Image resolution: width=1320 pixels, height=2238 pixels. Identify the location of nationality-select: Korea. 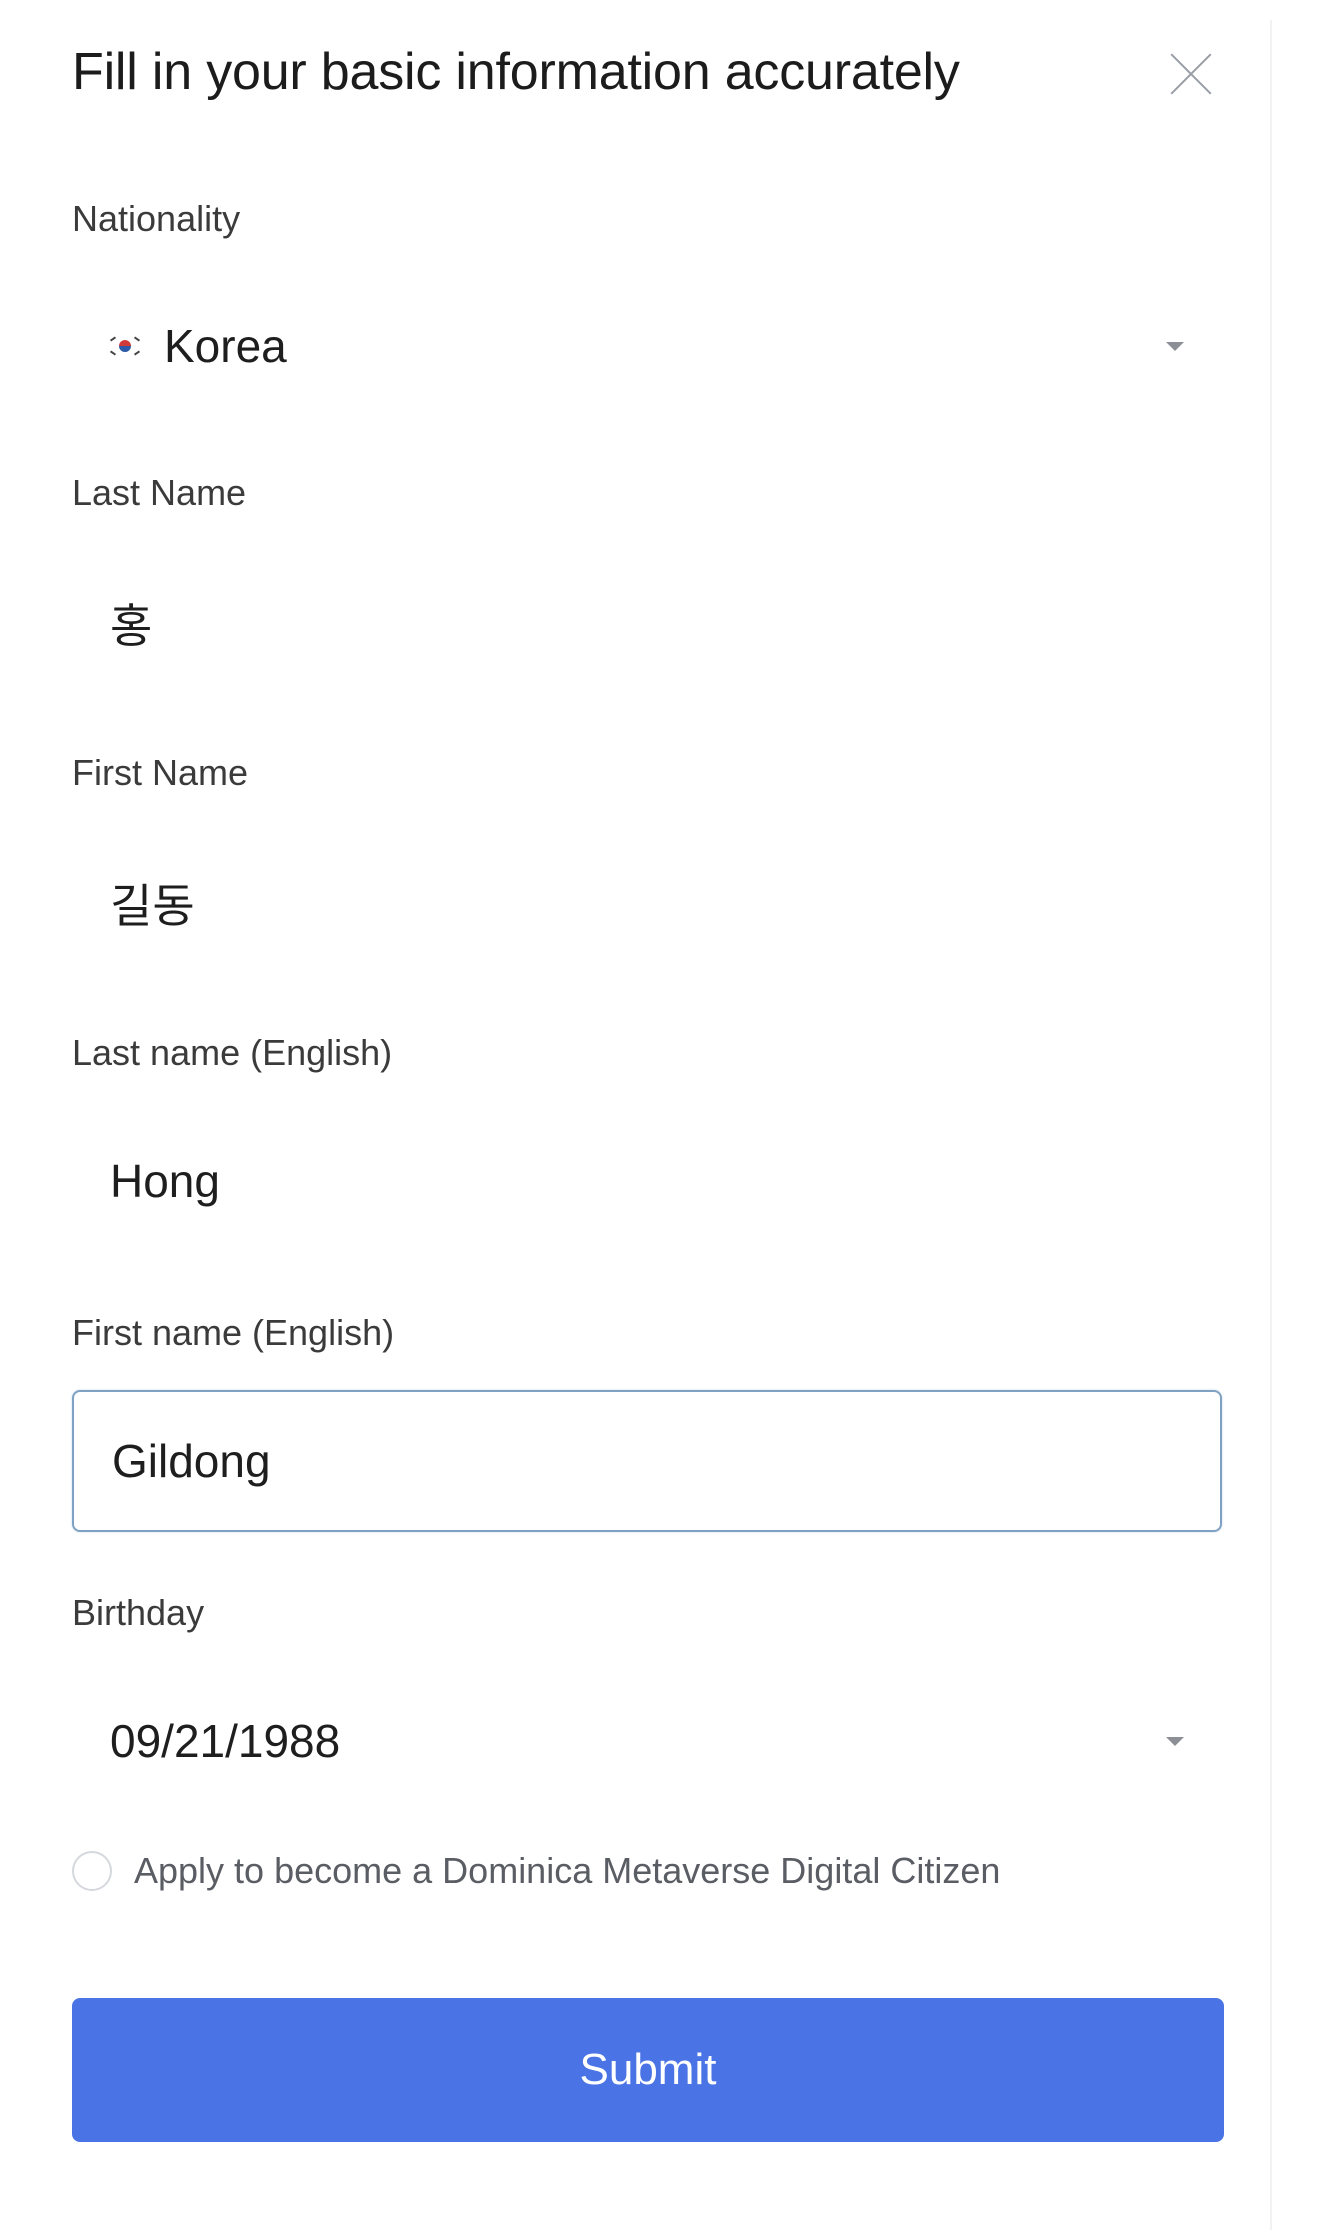
(647, 346).